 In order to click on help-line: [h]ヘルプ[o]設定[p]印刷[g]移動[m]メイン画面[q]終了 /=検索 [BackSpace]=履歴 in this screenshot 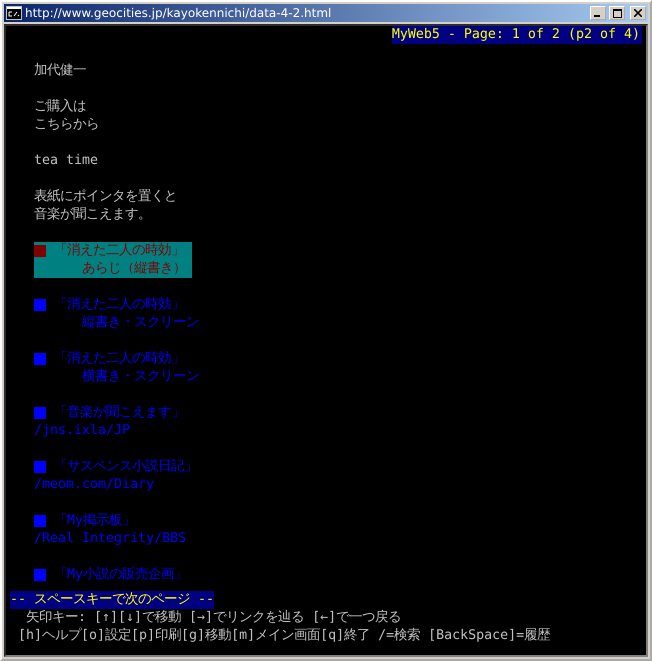, I will do `click(284, 636)`.